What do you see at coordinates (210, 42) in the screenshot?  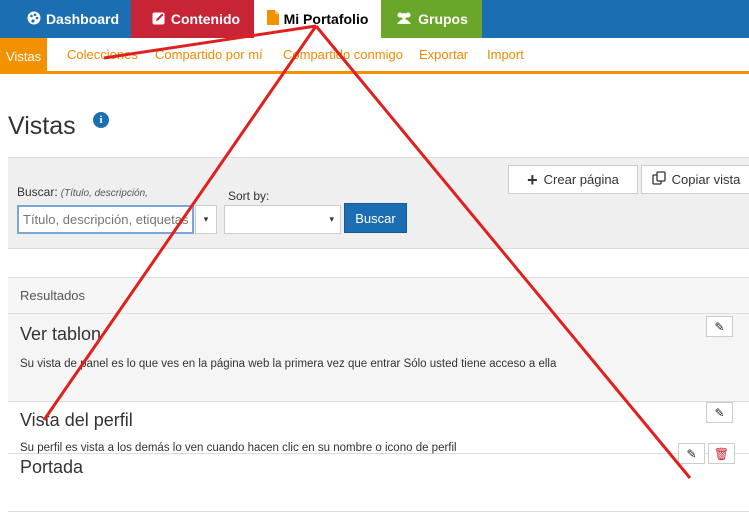 I see `annotation-line-colecciones` at bounding box center [210, 42].